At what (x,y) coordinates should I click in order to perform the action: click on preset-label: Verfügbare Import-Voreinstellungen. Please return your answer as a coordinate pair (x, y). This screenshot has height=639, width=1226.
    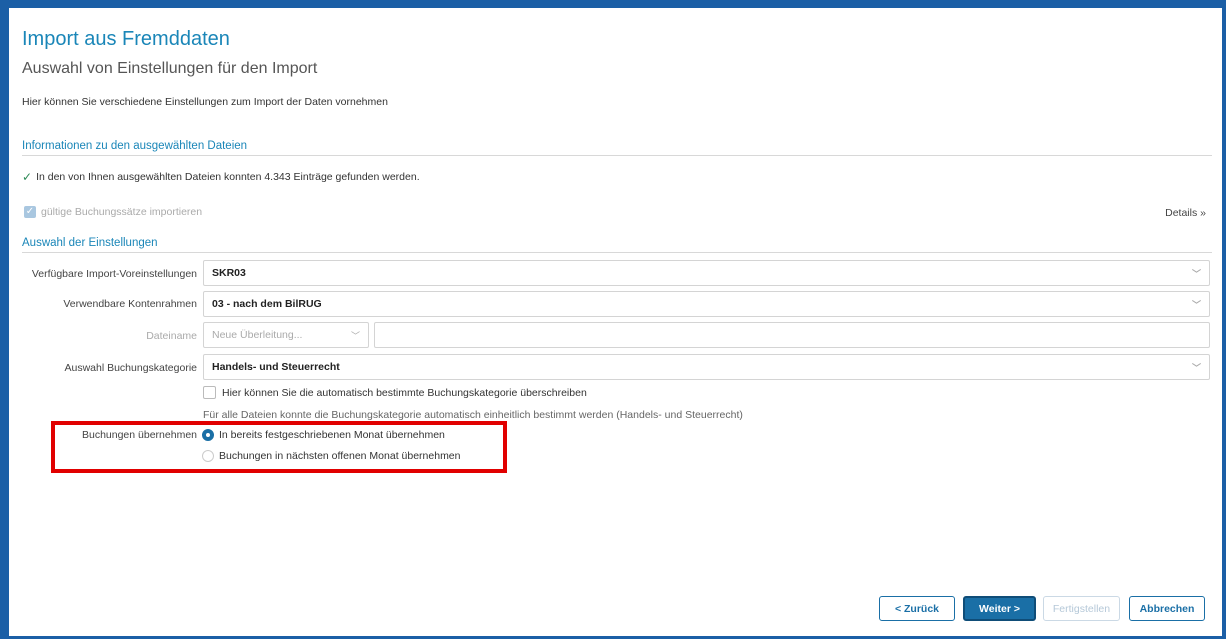
    Looking at the image, I should click on (114, 274).